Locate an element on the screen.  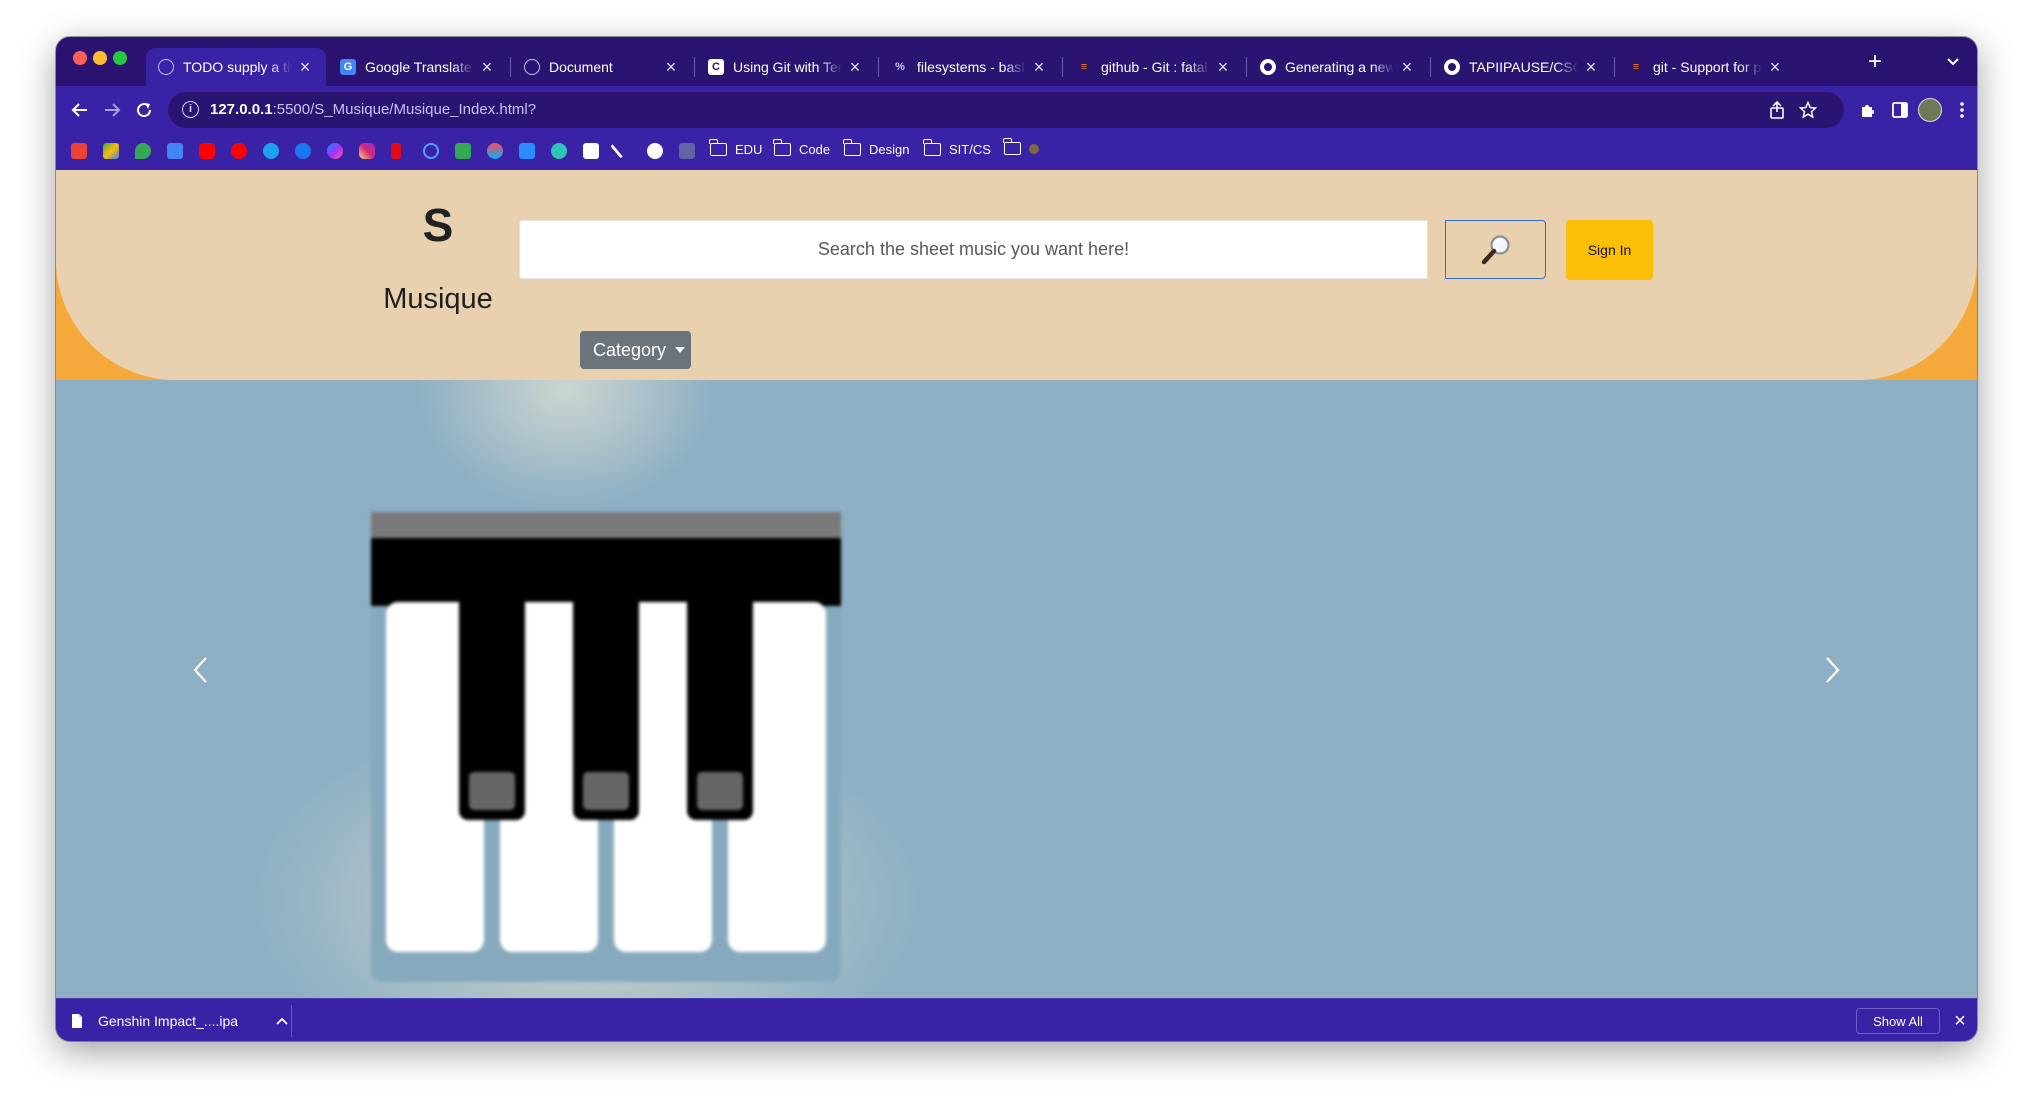
tab-title: Generating a new SSH is located at coordinates (1339, 67).